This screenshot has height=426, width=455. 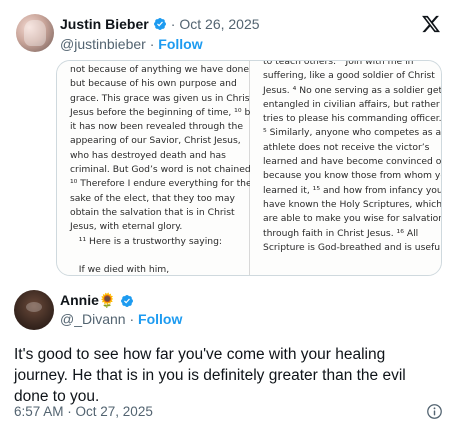 What do you see at coordinates (88, 300) in the screenshot?
I see `reply-author-name: Annie🌻` at bounding box center [88, 300].